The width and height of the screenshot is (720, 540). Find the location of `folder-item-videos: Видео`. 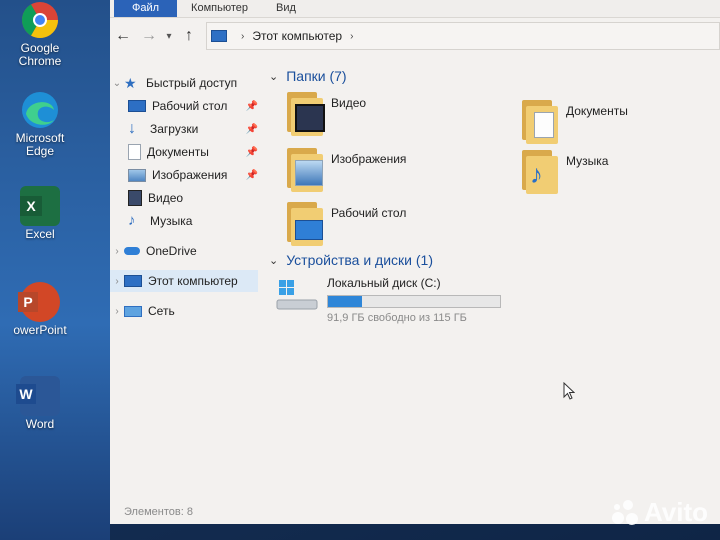

folder-item-videos: Видео is located at coordinates (325, 114).